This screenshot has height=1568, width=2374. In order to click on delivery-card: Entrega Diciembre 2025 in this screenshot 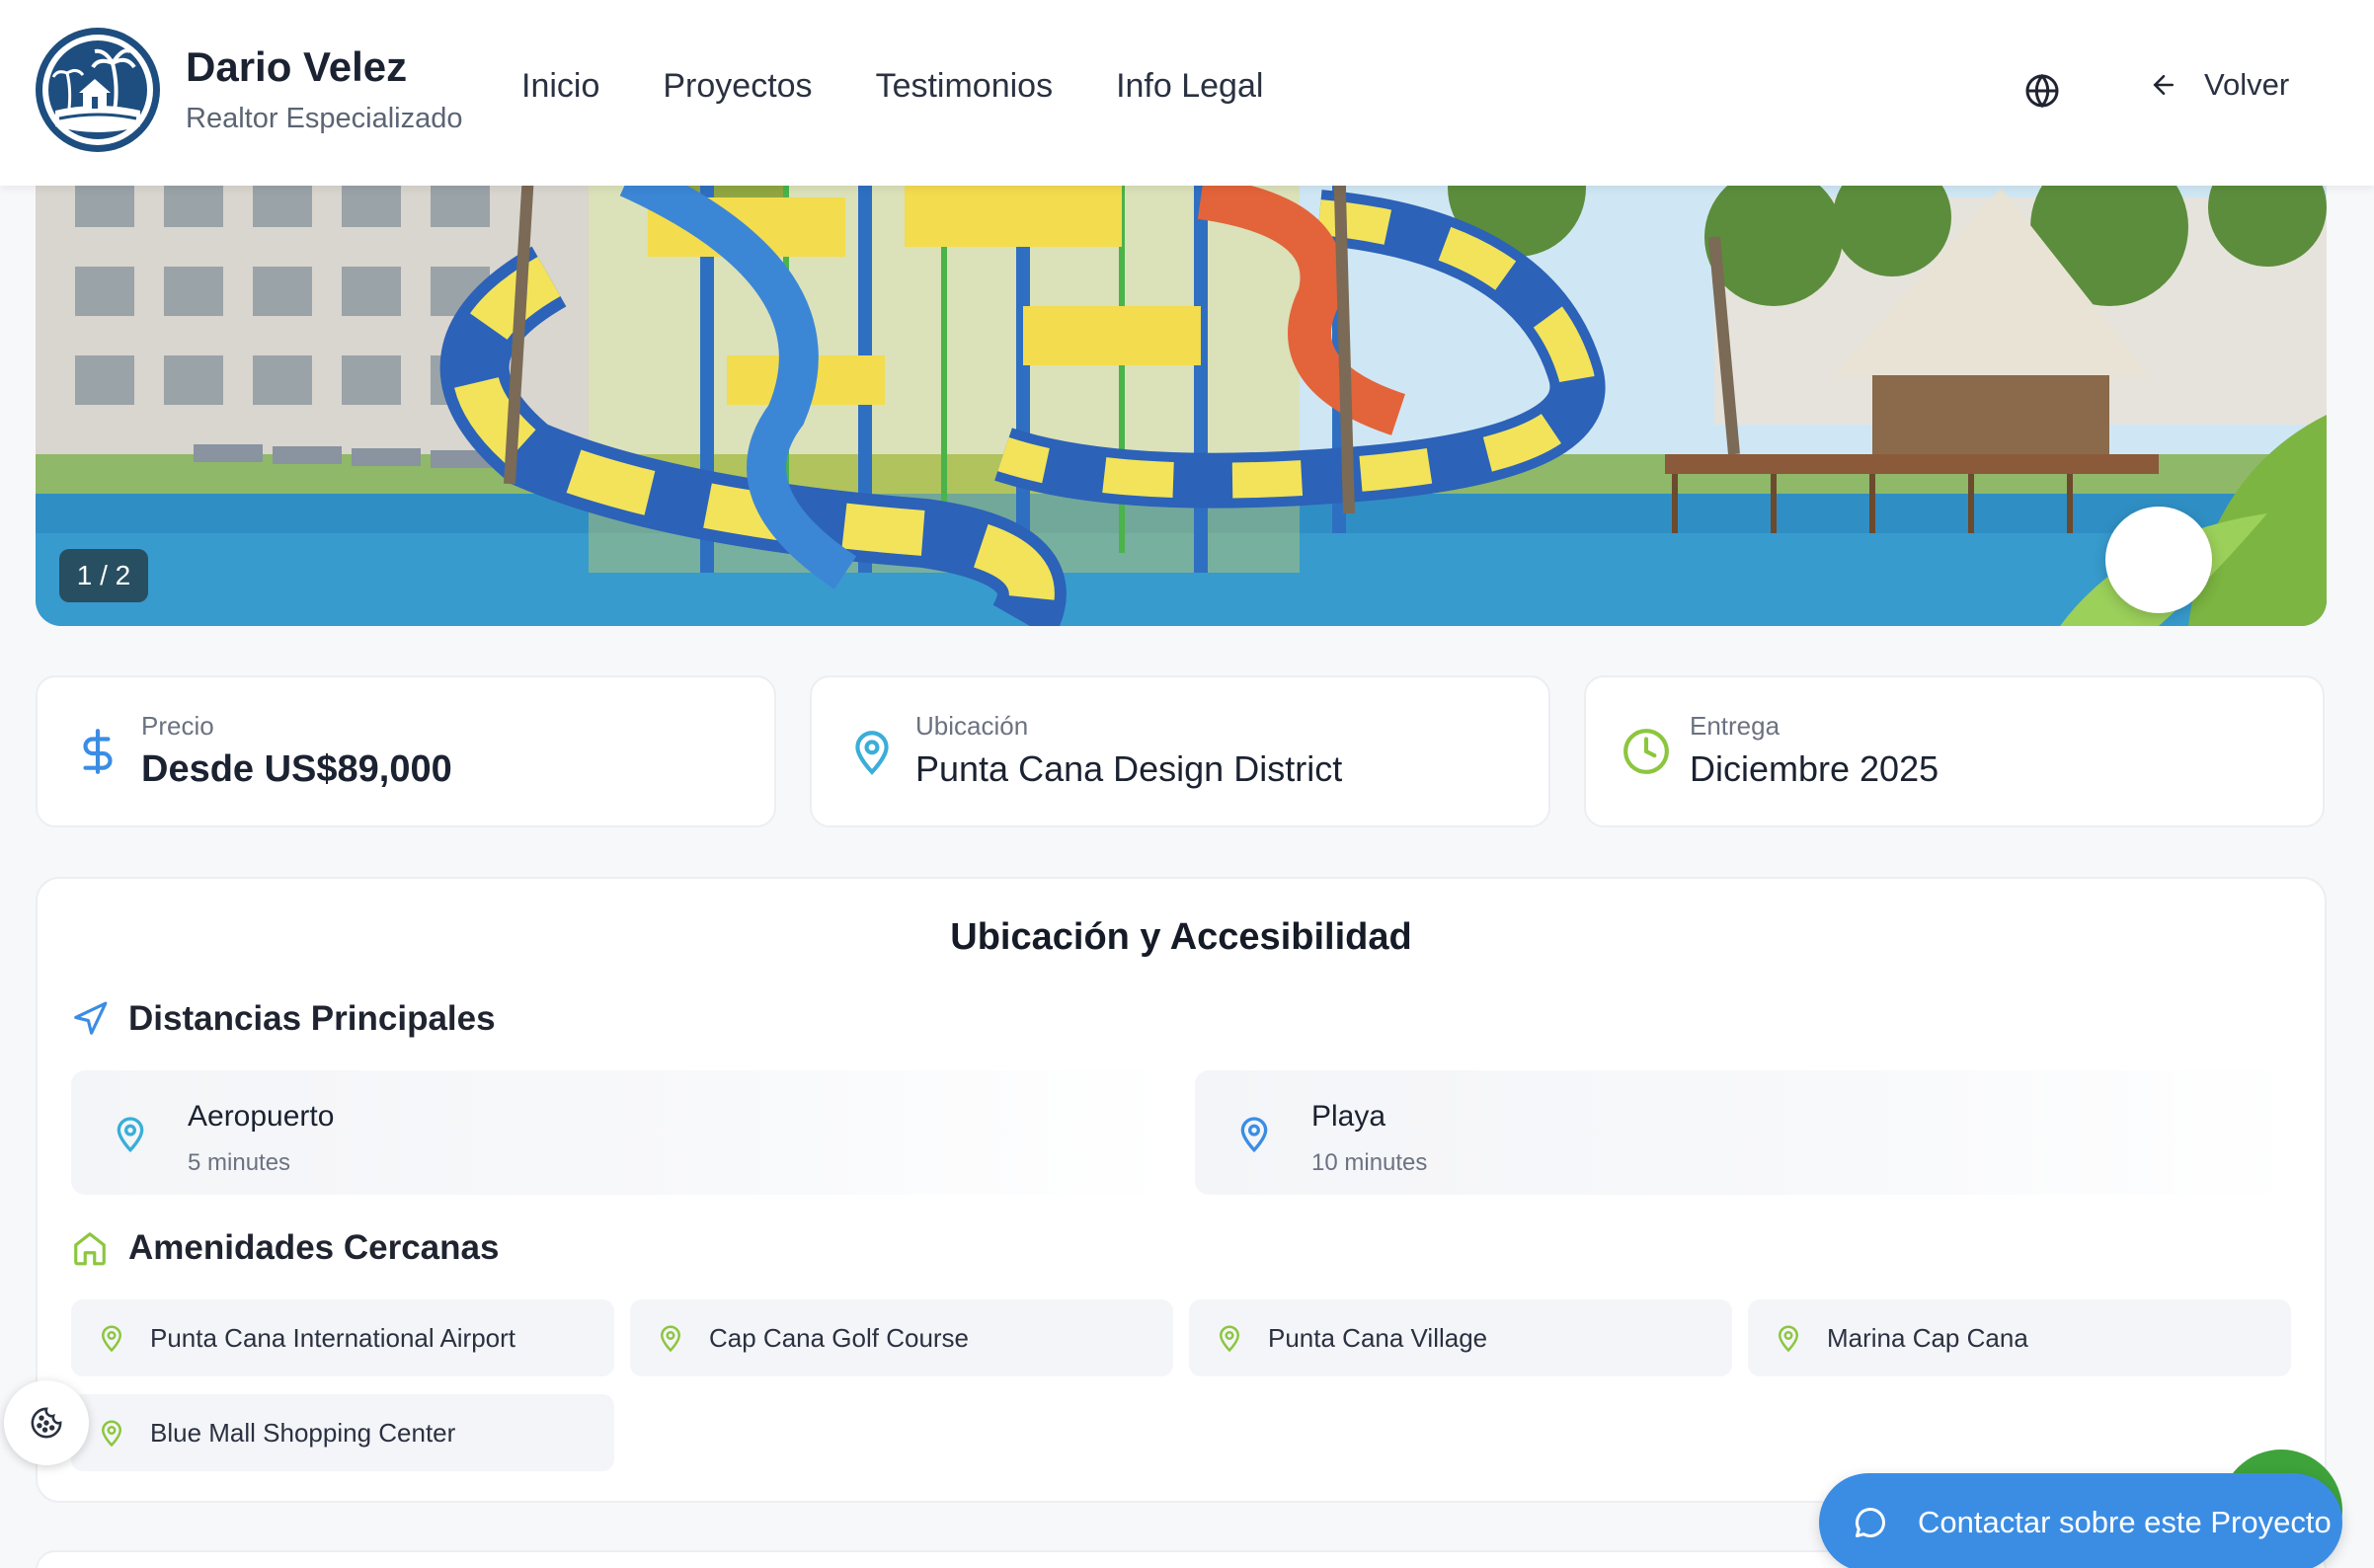, I will do `click(1954, 751)`.